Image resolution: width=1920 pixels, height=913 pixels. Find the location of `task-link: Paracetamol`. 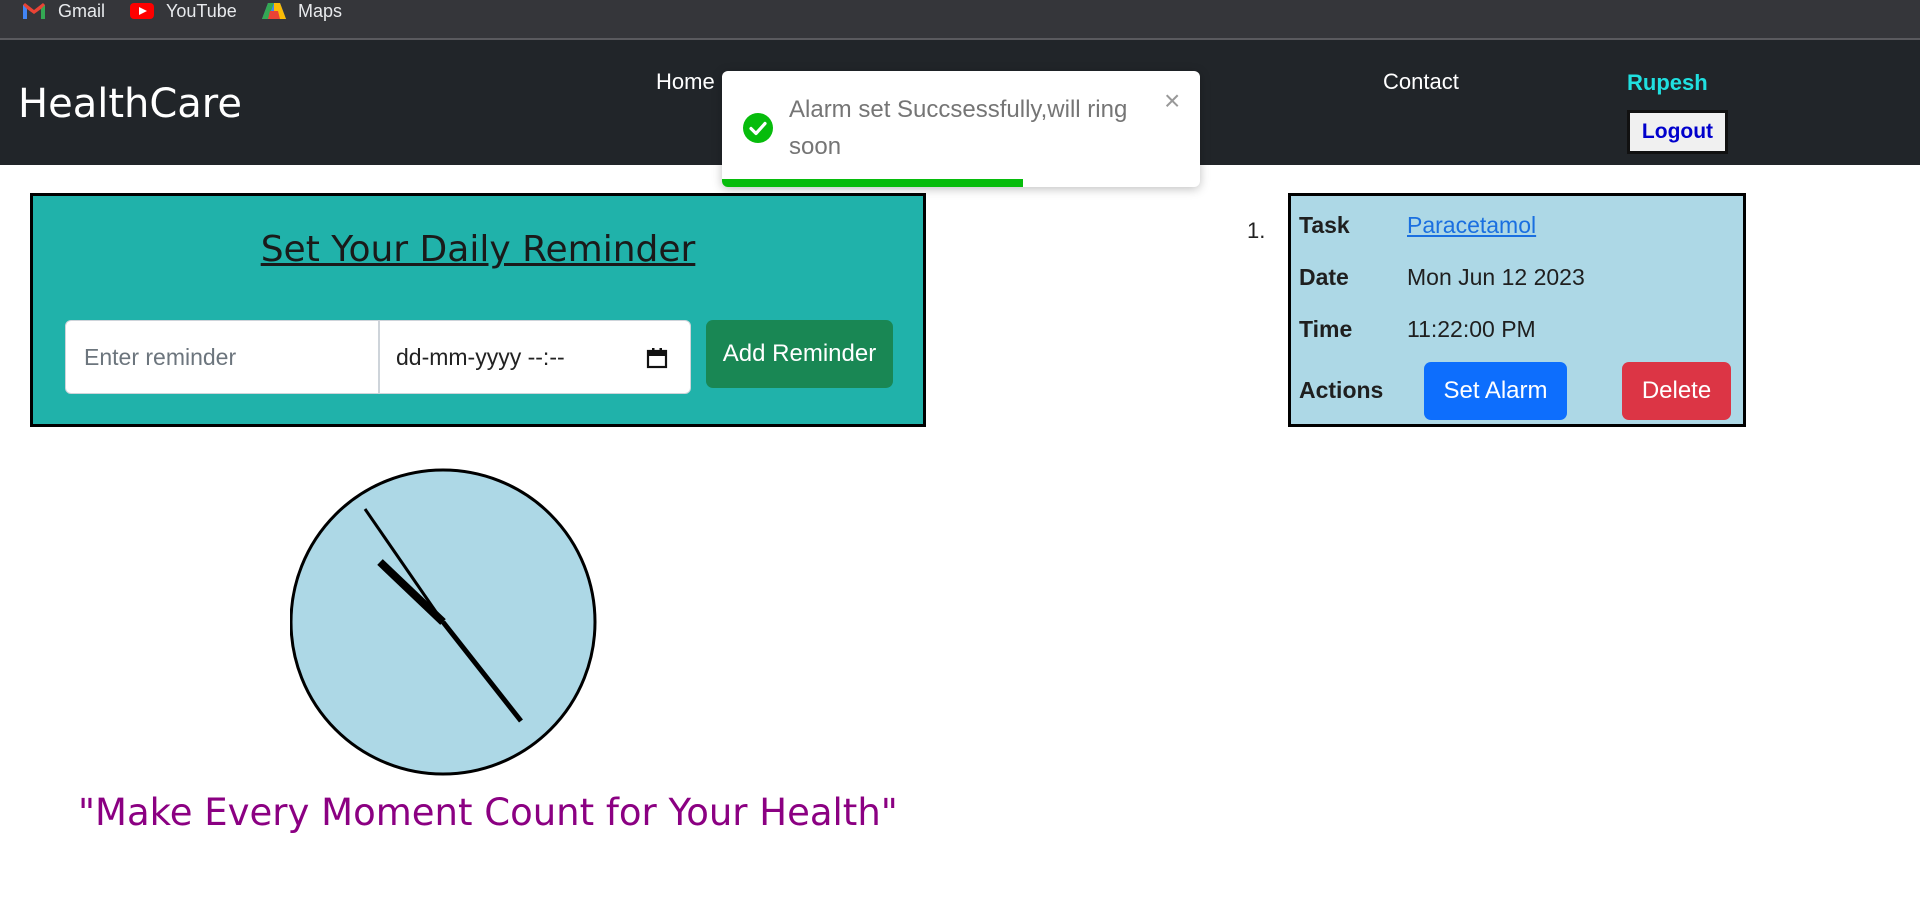

task-link: Paracetamol is located at coordinates (1471, 225).